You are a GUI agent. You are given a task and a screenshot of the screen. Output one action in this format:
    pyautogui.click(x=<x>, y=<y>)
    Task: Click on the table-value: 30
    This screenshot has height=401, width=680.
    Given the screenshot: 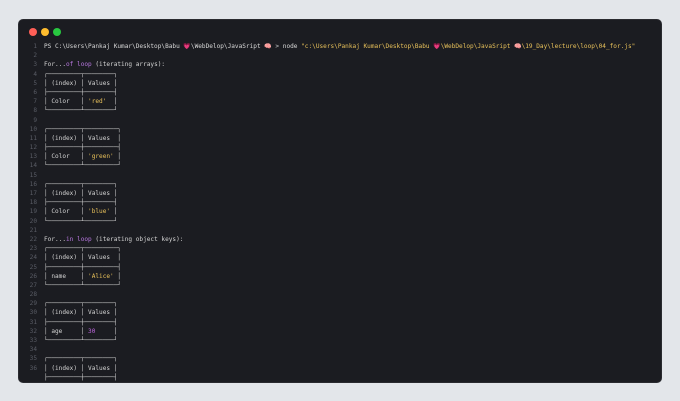 What is the action you would take?
    pyautogui.click(x=99, y=331)
    